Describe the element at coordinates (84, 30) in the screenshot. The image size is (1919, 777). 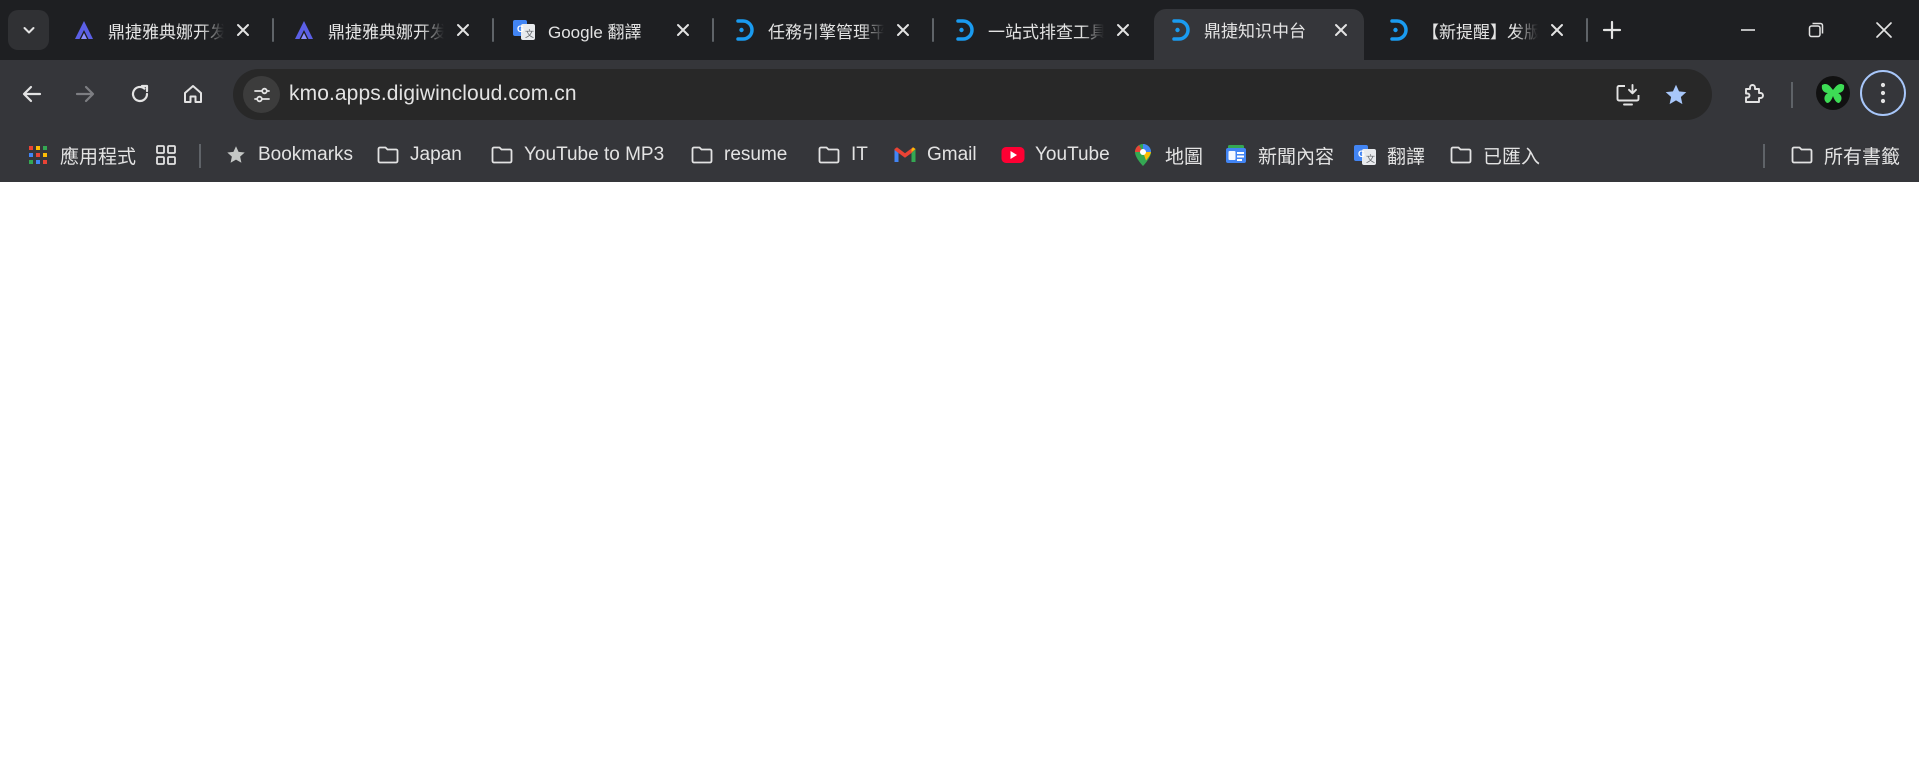
I see `athena-logo-icon` at that location.